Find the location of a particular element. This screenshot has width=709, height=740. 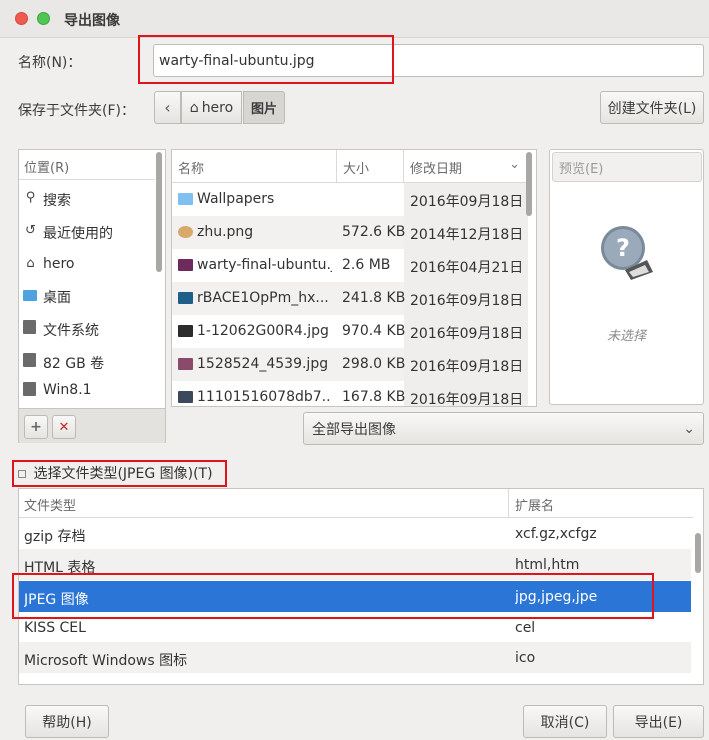

add-bookmark-button: + is located at coordinates (36, 427).